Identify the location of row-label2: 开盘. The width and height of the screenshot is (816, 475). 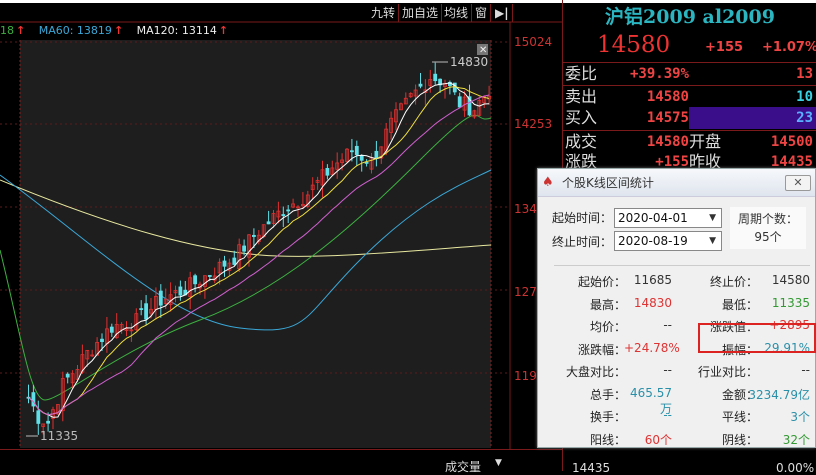
(705, 141).